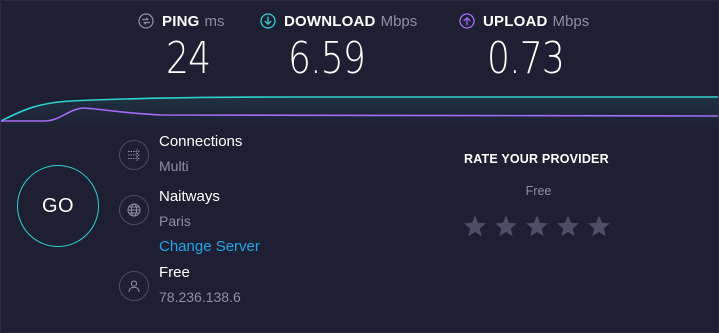  Describe the element at coordinates (268, 21) in the screenshot. I see `download-arrow-icon` at that location.